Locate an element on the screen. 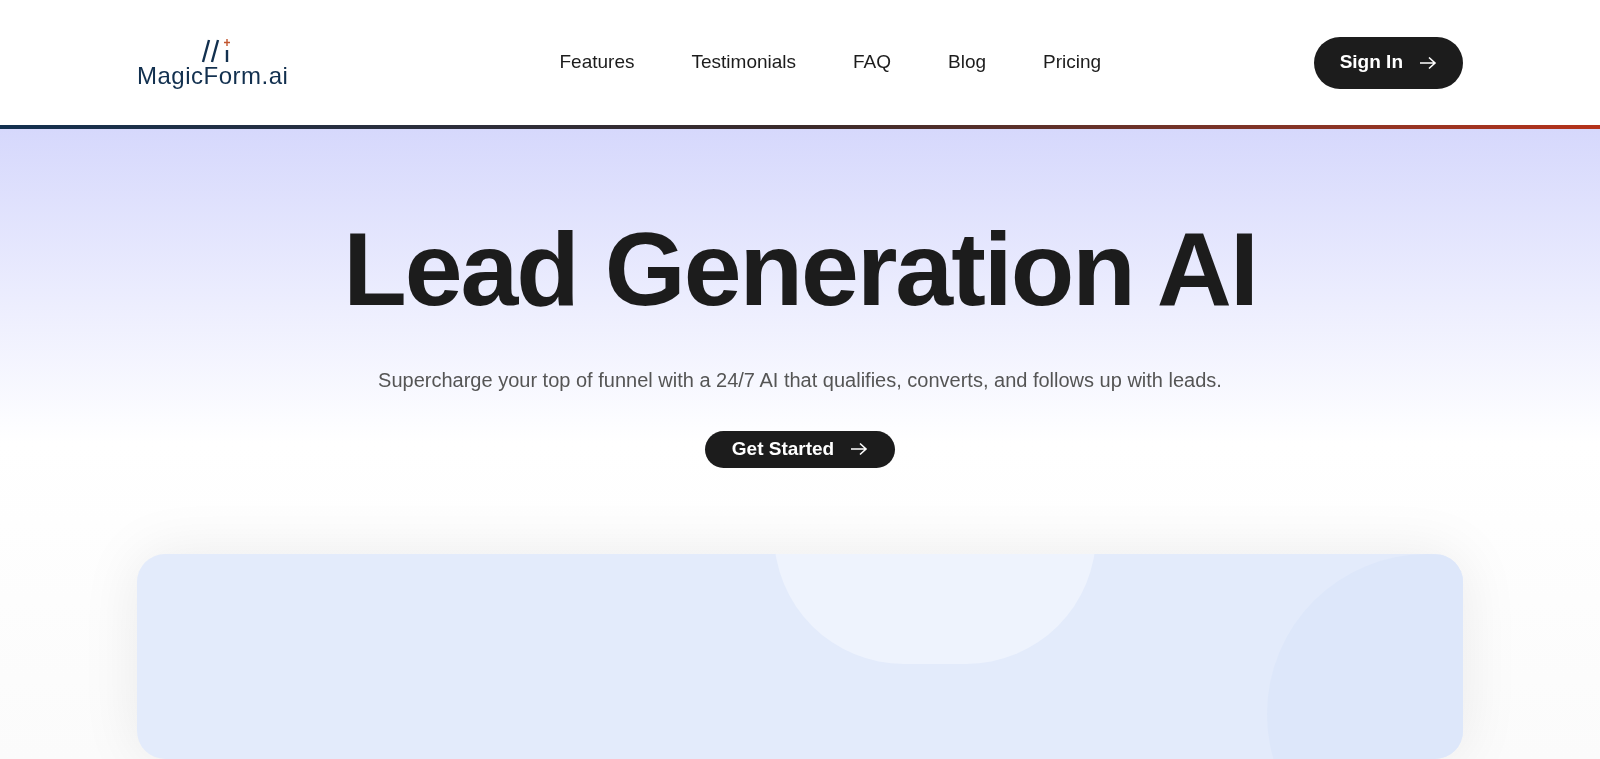 Image resolution: width=1600 pixels, height=759 pixels. hero-subtitle: Supercharge your top of funnel with a 24/7 AI that qualifies, converts, and follows up with leads. is located at coordinates (800, 380).